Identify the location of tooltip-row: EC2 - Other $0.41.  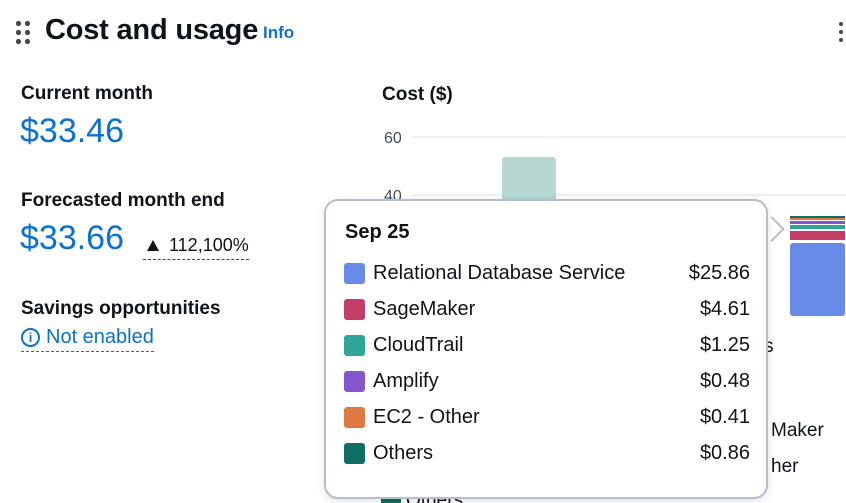
(547, 417).